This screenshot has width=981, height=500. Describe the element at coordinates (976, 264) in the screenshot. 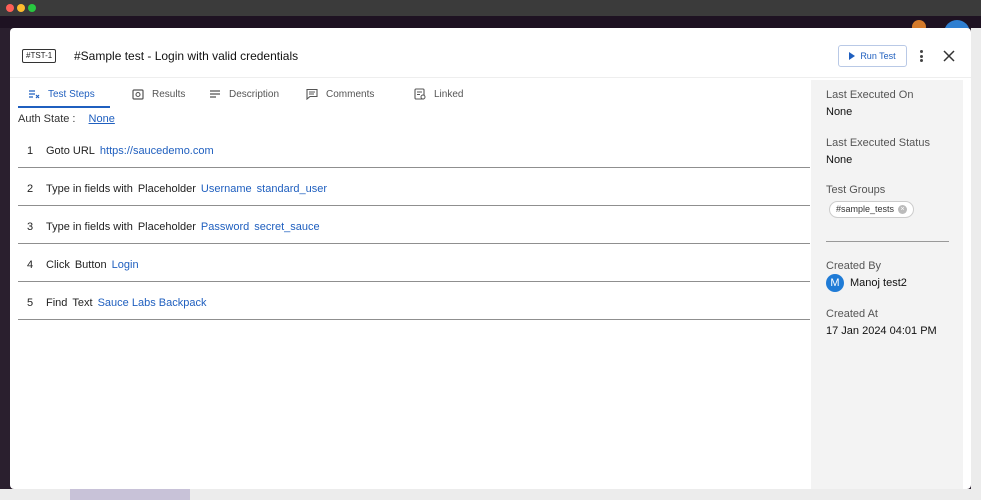

I see `background-content` at that location.